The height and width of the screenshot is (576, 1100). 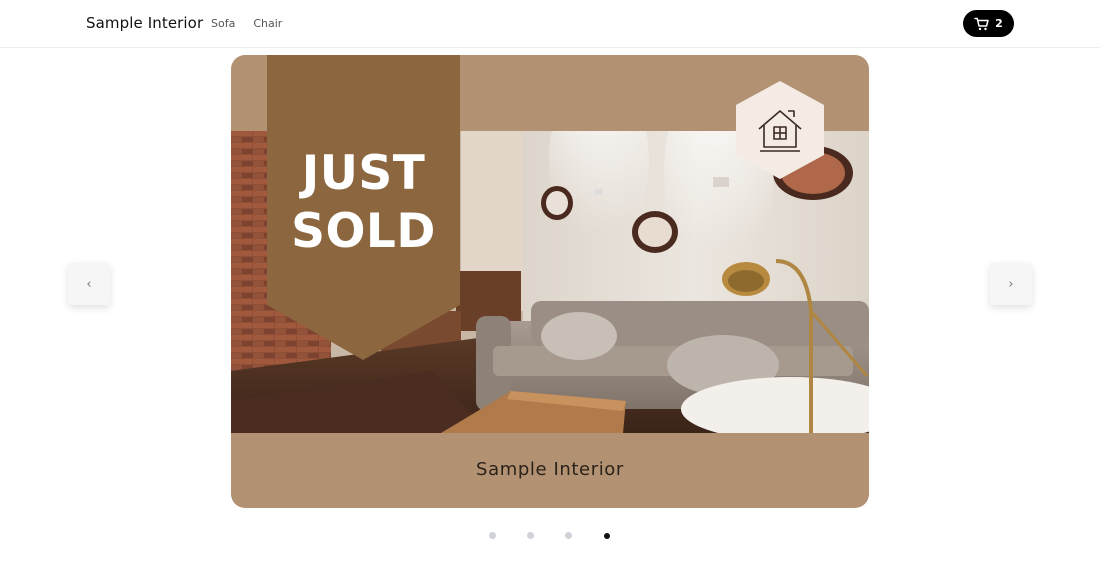 I want to click on nav-link-sofa: Sofa, so click(x=223, y=23).